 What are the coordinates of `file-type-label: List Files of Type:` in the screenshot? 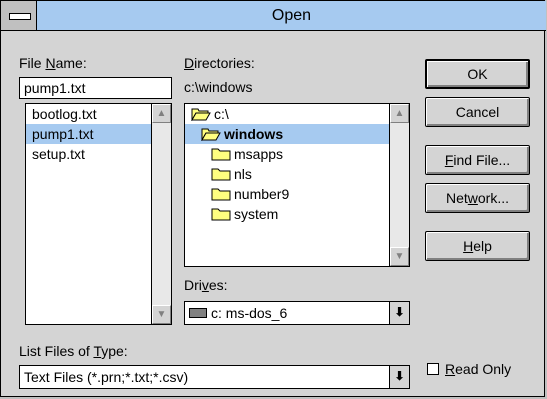 It's located at (73, 351).